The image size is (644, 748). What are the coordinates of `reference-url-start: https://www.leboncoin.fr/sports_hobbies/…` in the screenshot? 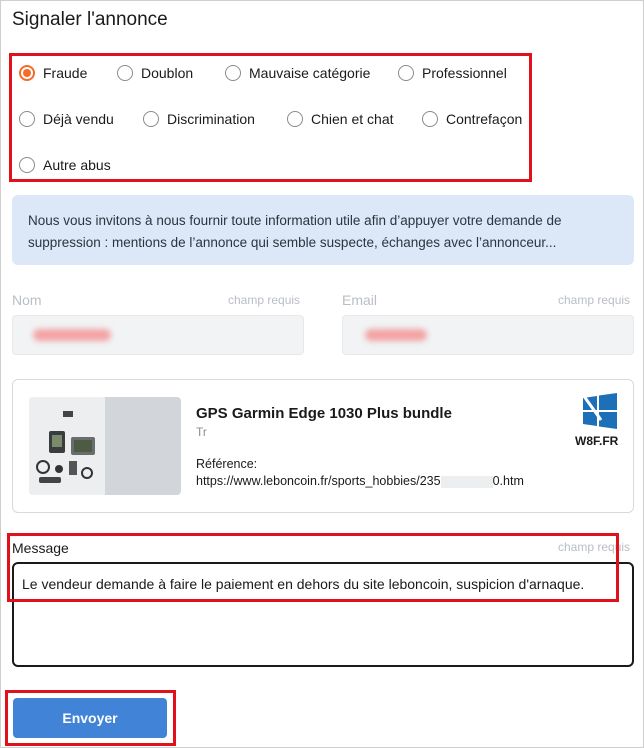 It's located at (318, 481).